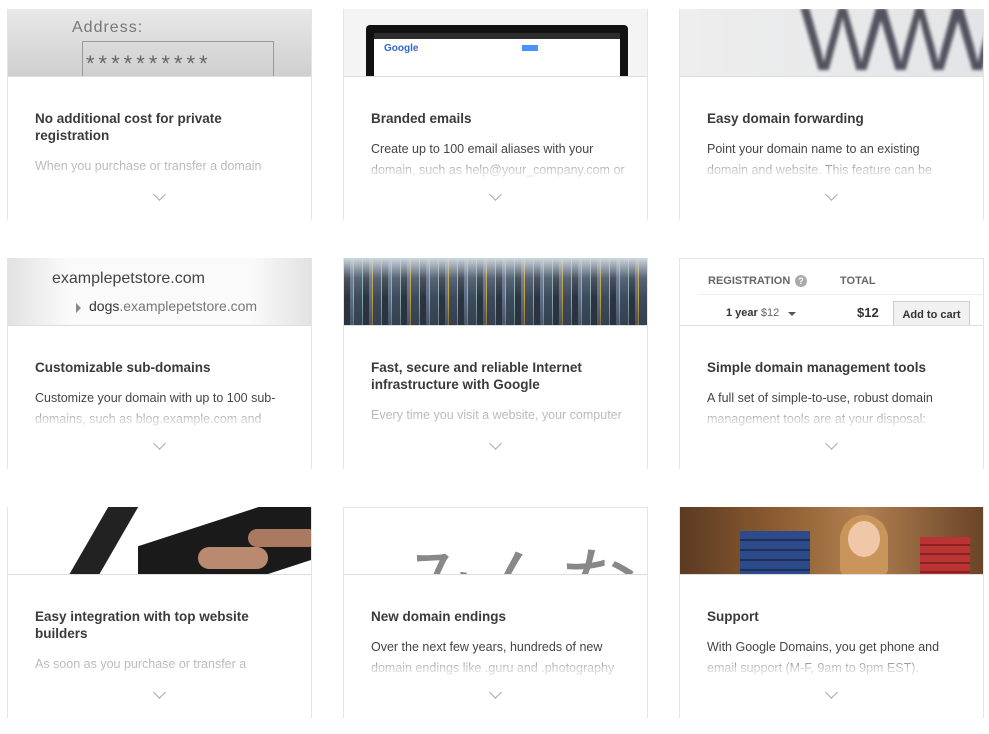 The height and width of the screenshot is (734, 989). What do you see at coordinates (401, 48) in the screenshot?
I see `google-logo: Google` at bounding box center [401, 48].